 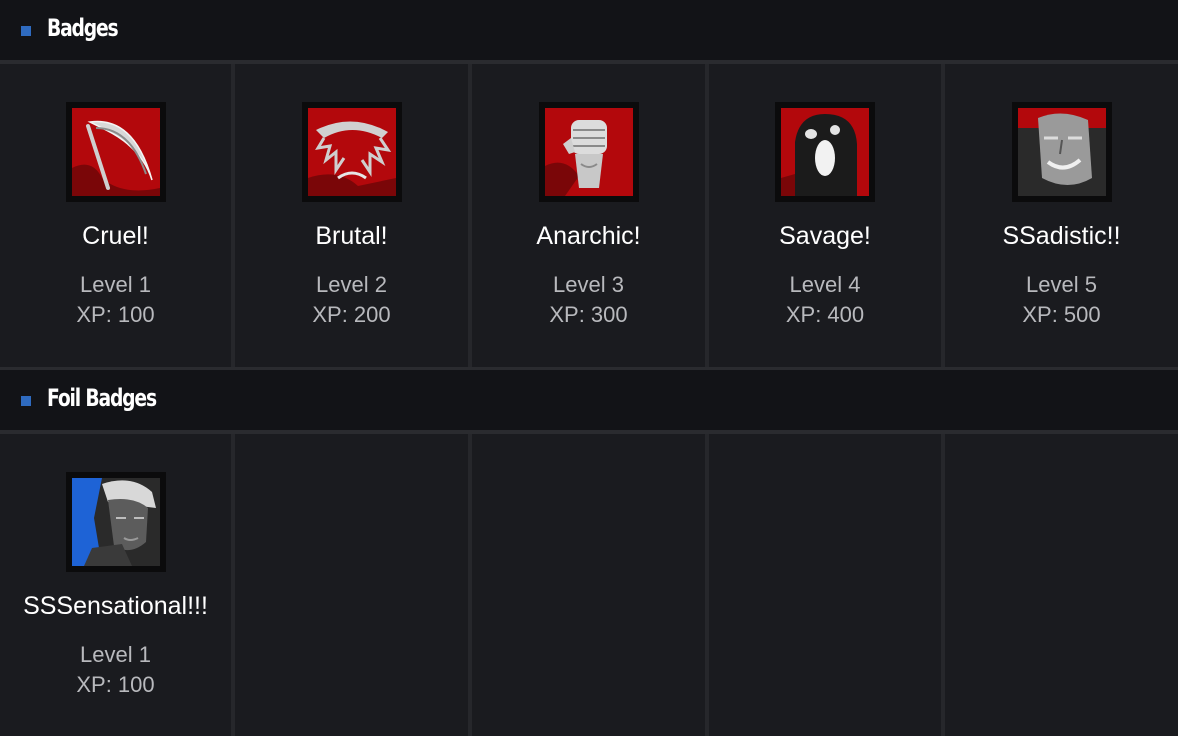 What do you see at coordinates (115, 585) in the screenshot?
I see `badge-card-sssensational: SSSensational!!! Level 1 XP: 100` at bounding box center [115, 585].